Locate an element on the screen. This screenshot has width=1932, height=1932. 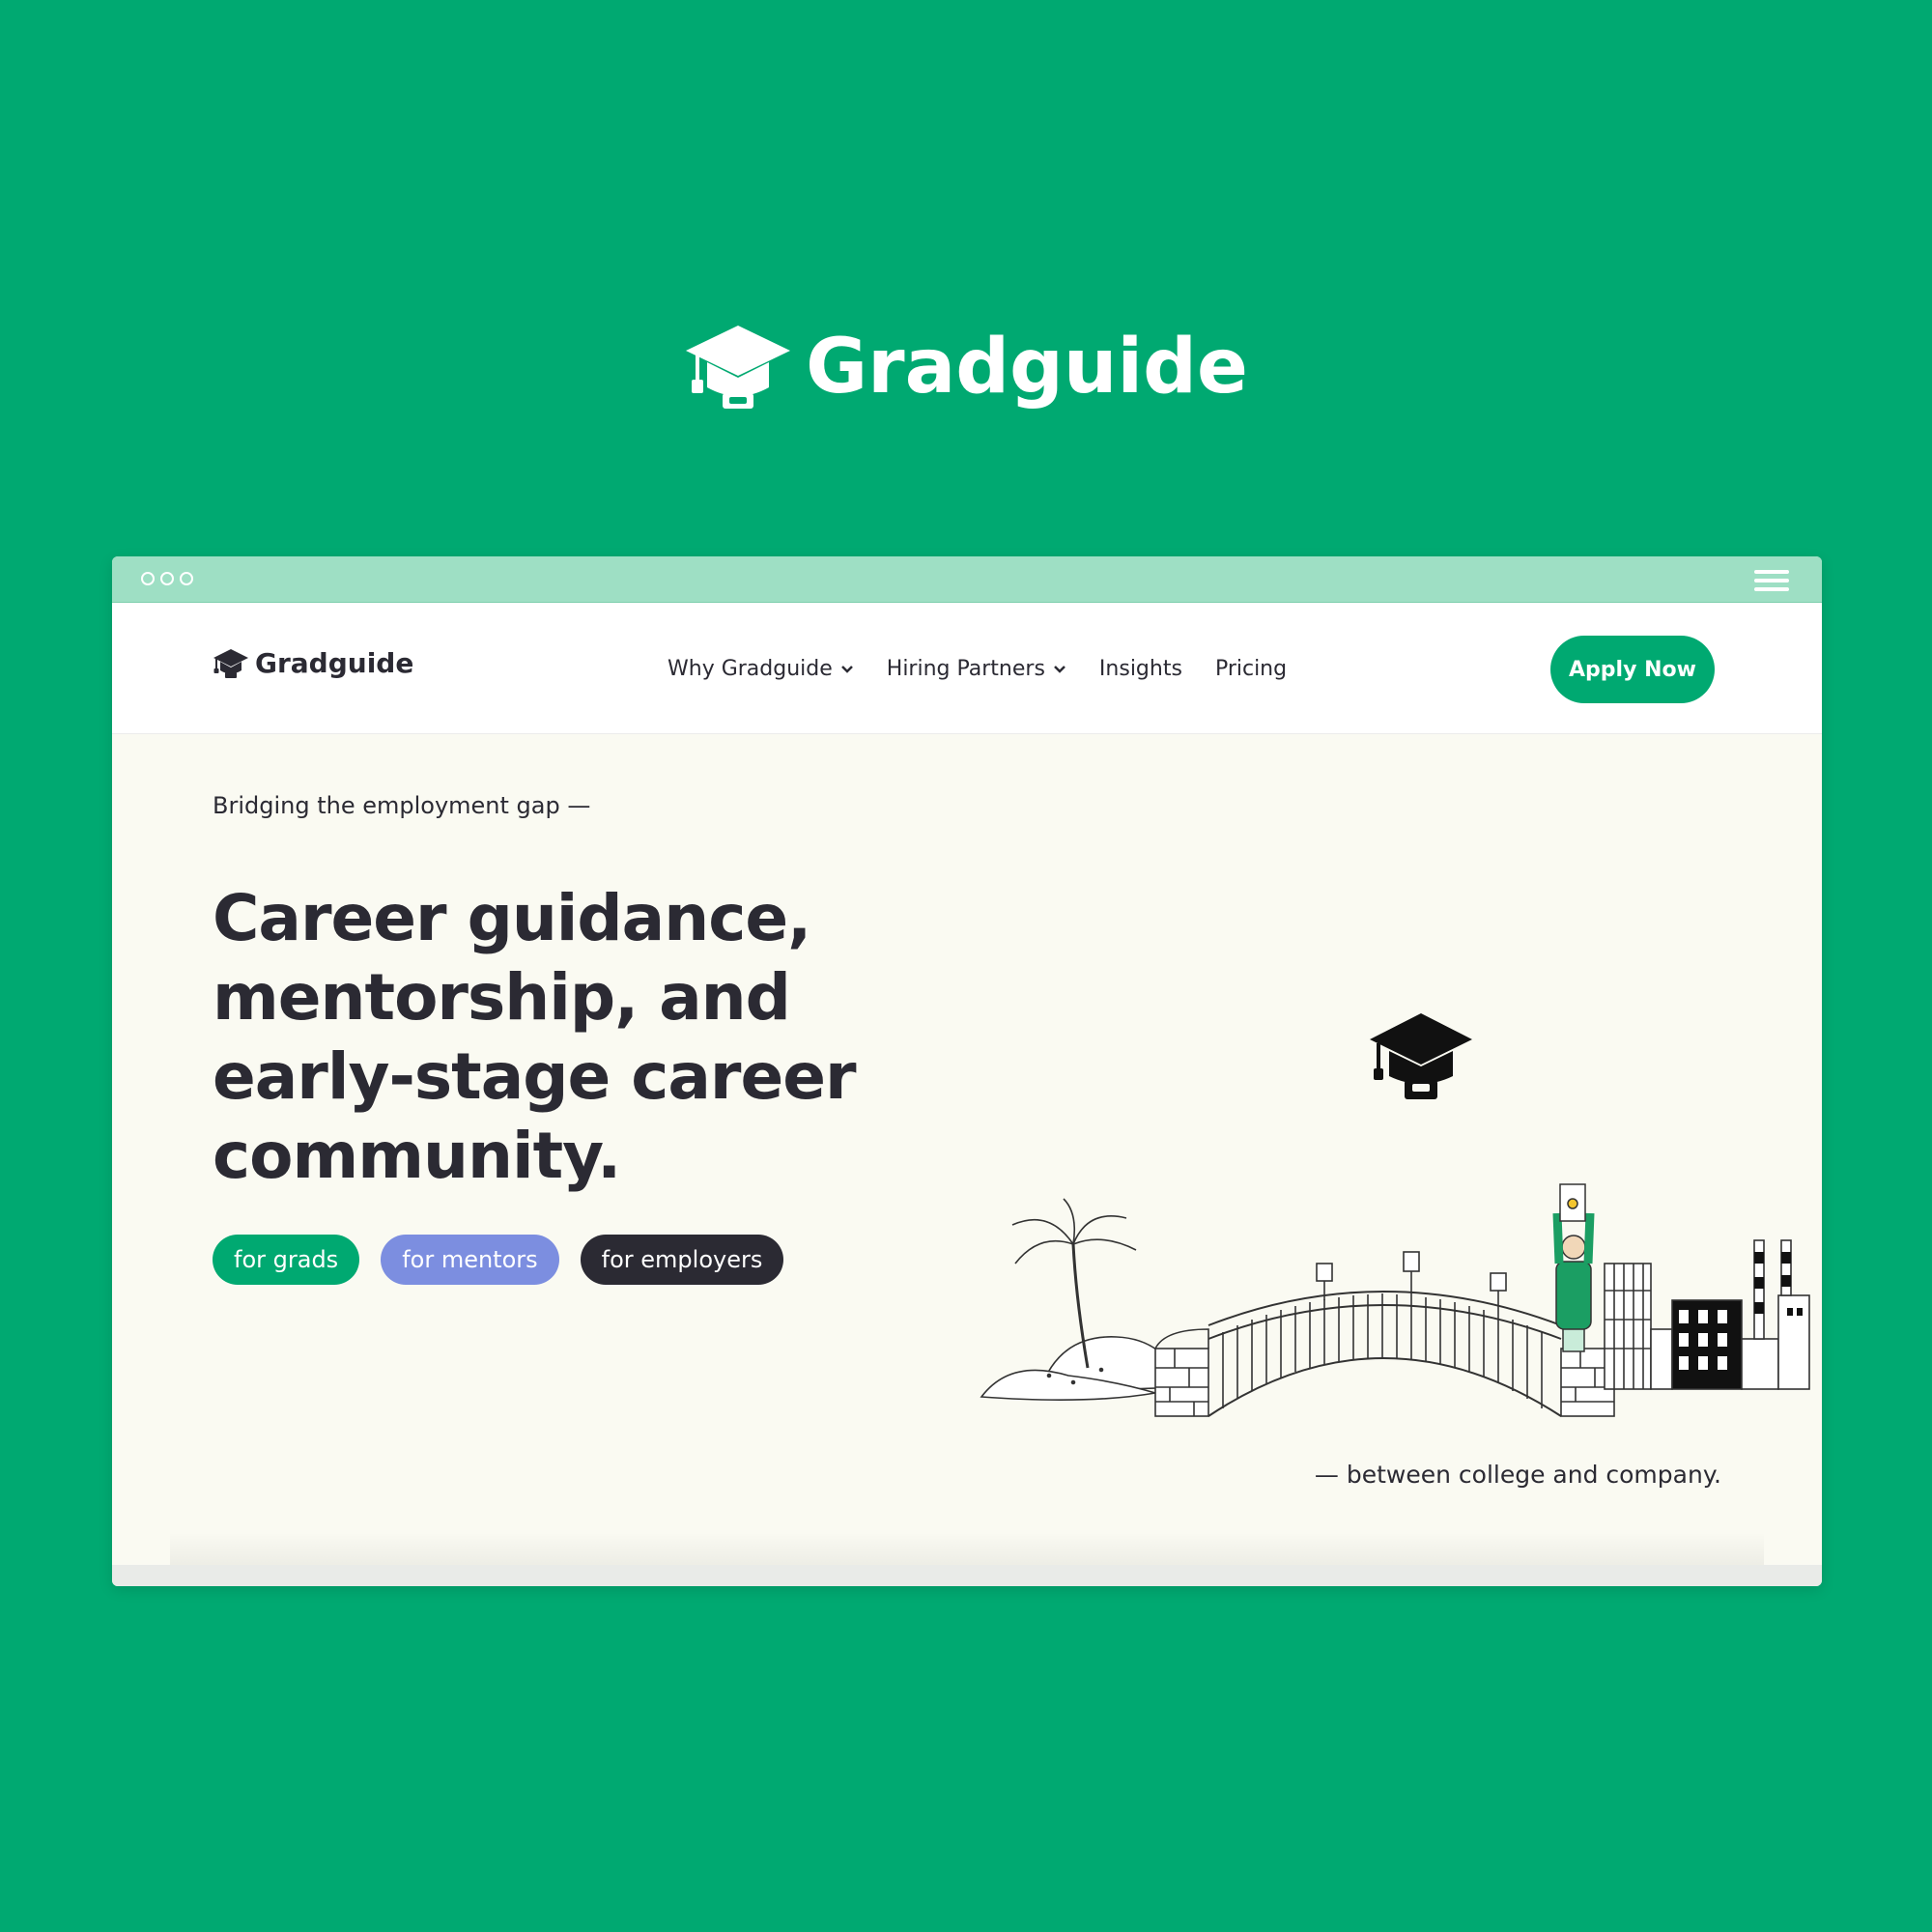
nav-link-insights: Insights is located at coordinates (1140, 669).